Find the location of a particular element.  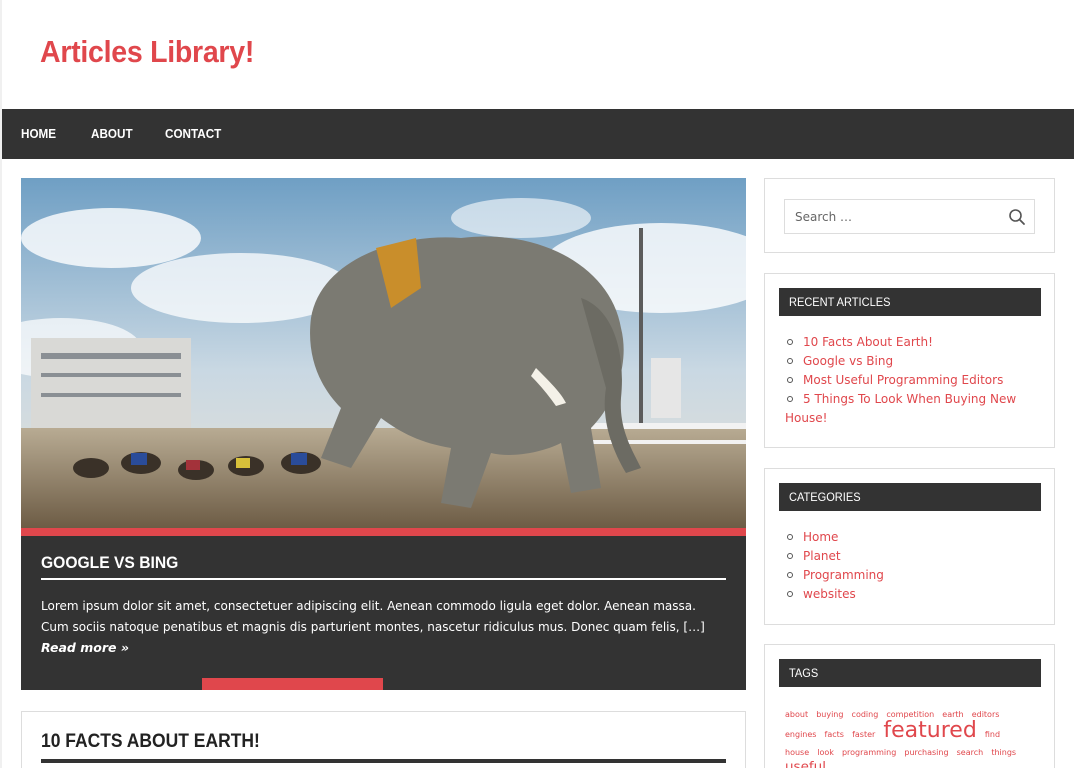

list-item: Most Useful Programming Editors is located at coordinates (910, 380).